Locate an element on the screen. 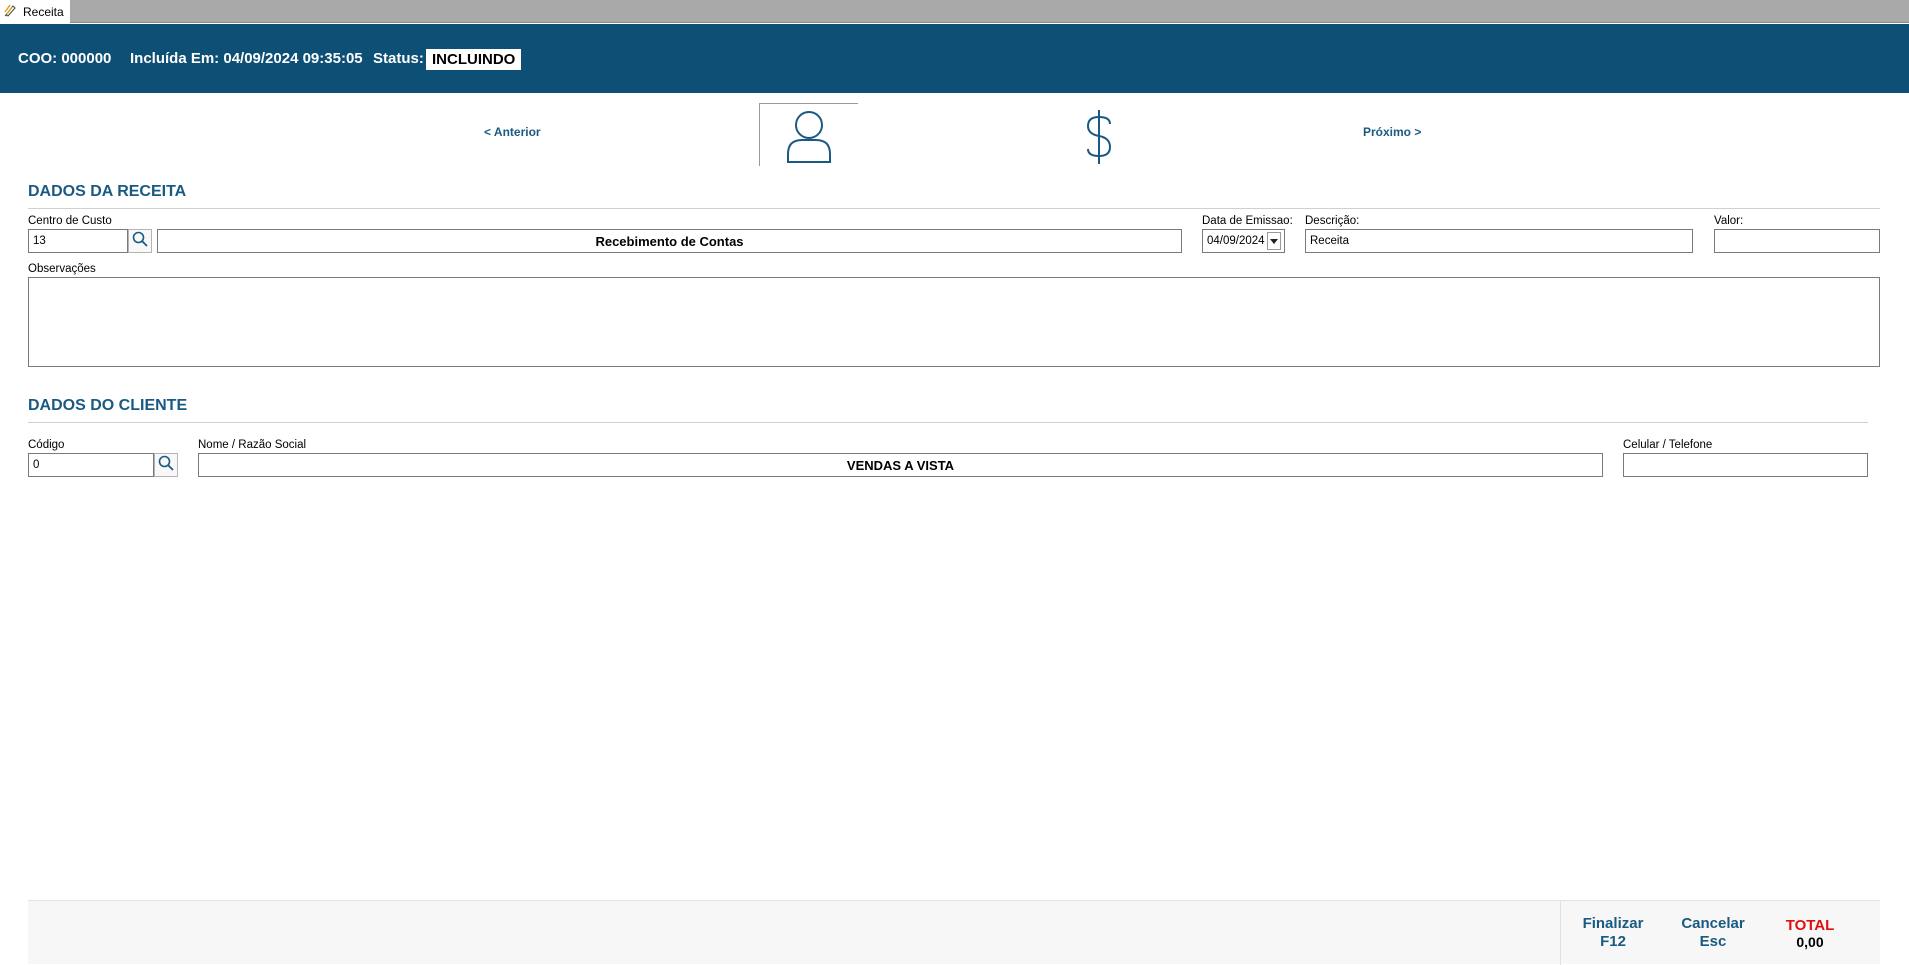 This screenshot has height=965, width=1909. cancelar-button: Cancelar Esc is located at coordinates (1713, 933).